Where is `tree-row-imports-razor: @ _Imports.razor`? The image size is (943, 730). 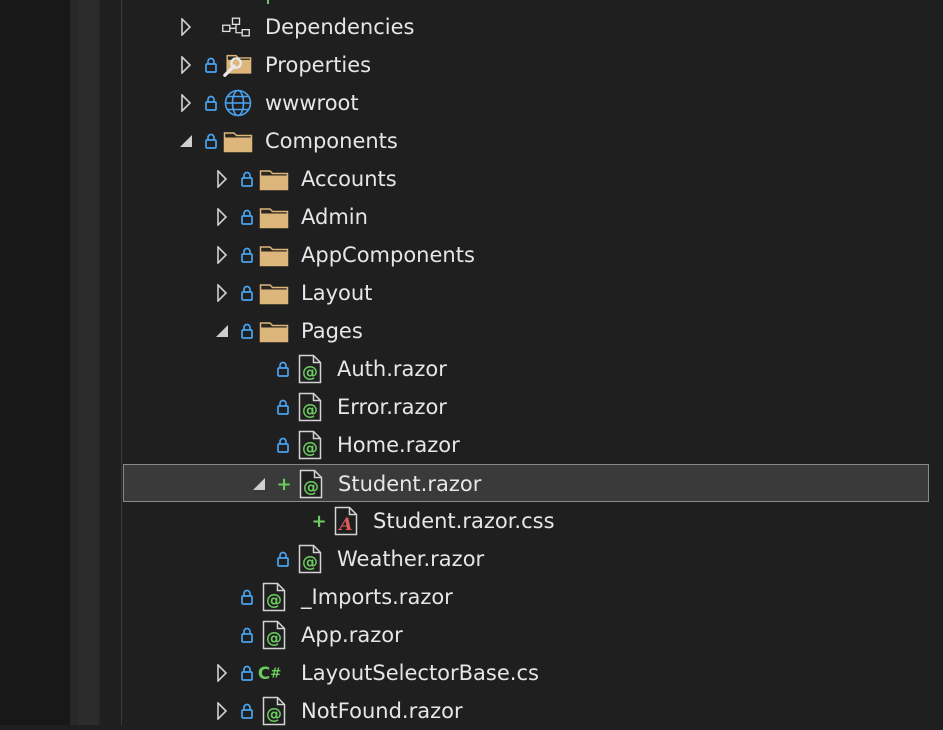 tree-row-imports-razor: @ _Imports.razor is located at coordinates (526, 597).